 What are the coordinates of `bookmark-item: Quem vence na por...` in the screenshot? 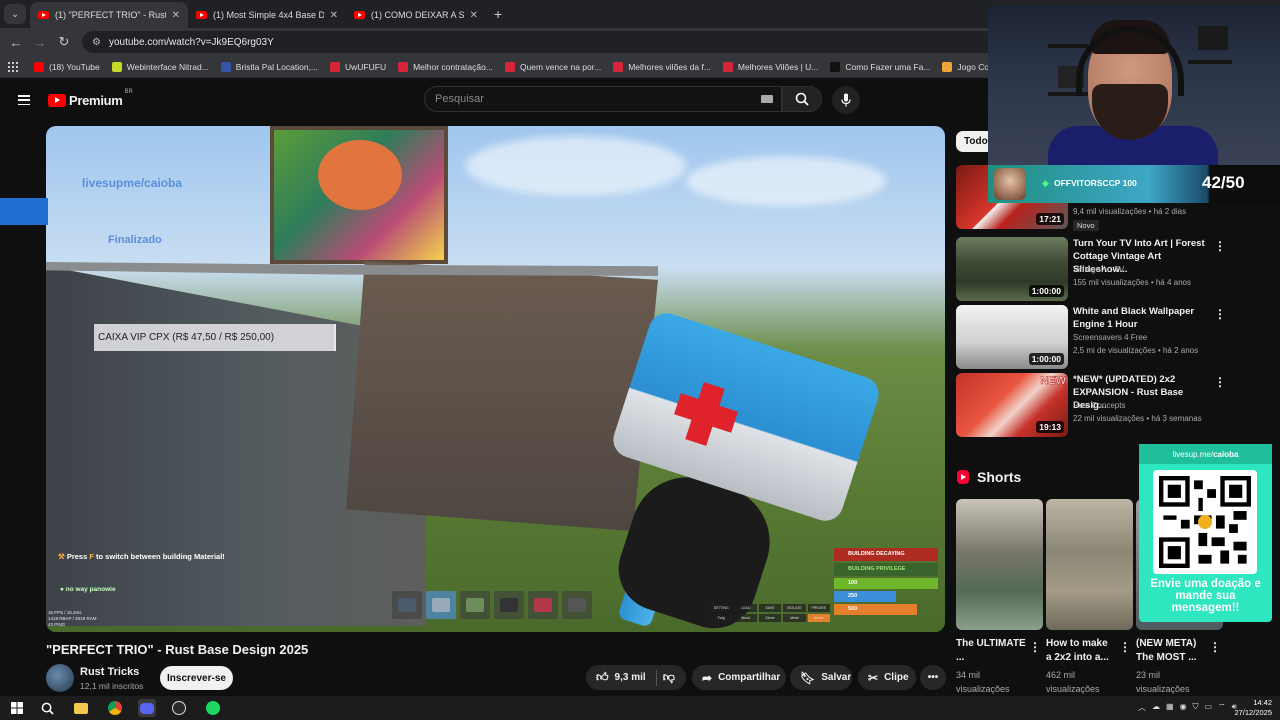 It's located at (552, 66).